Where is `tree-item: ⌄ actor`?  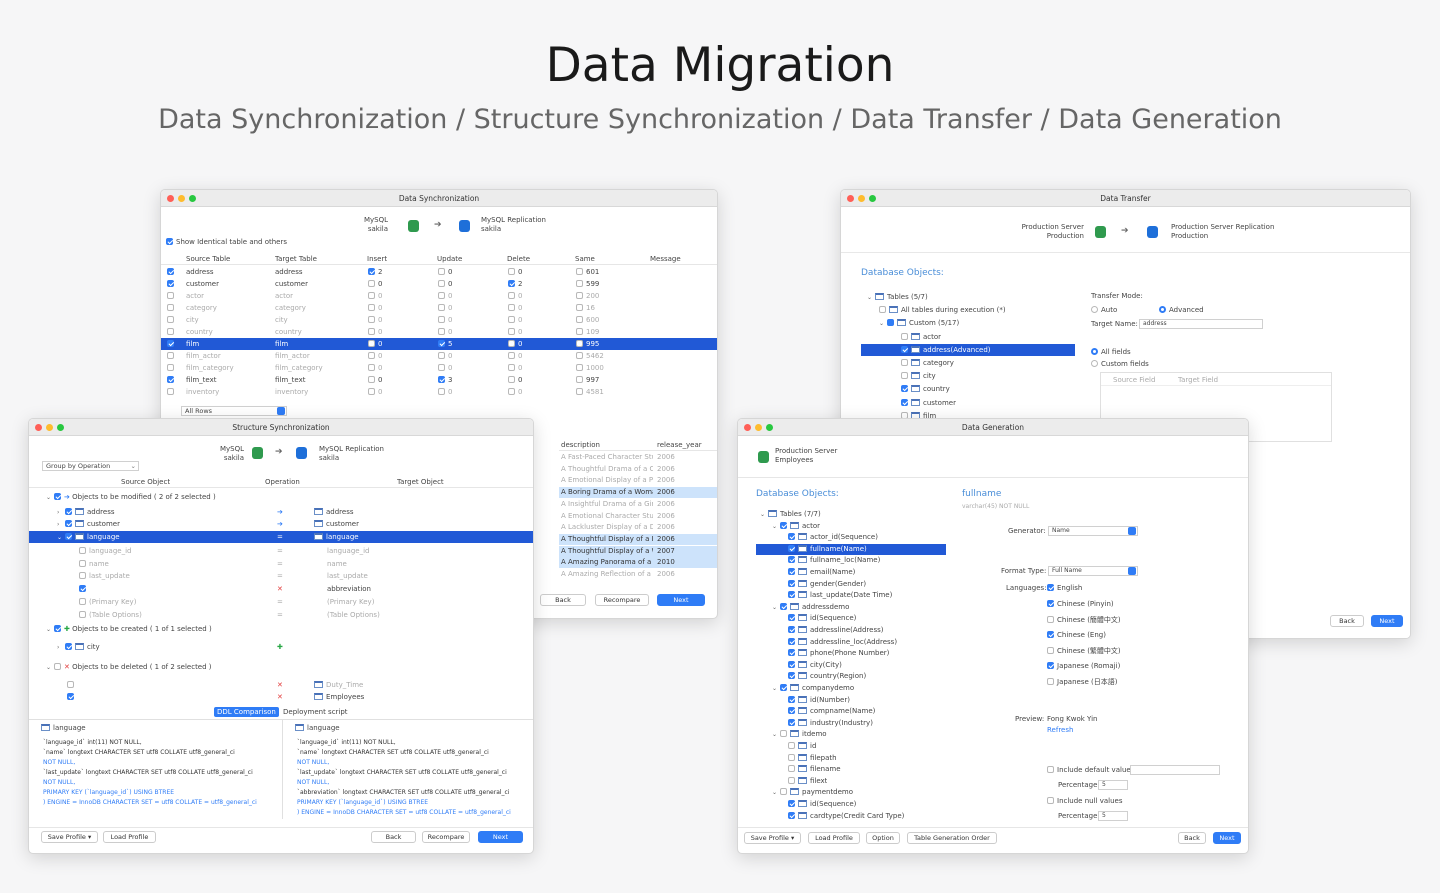 tree-item: ⌄ actor is located at coordinates (851, 526).